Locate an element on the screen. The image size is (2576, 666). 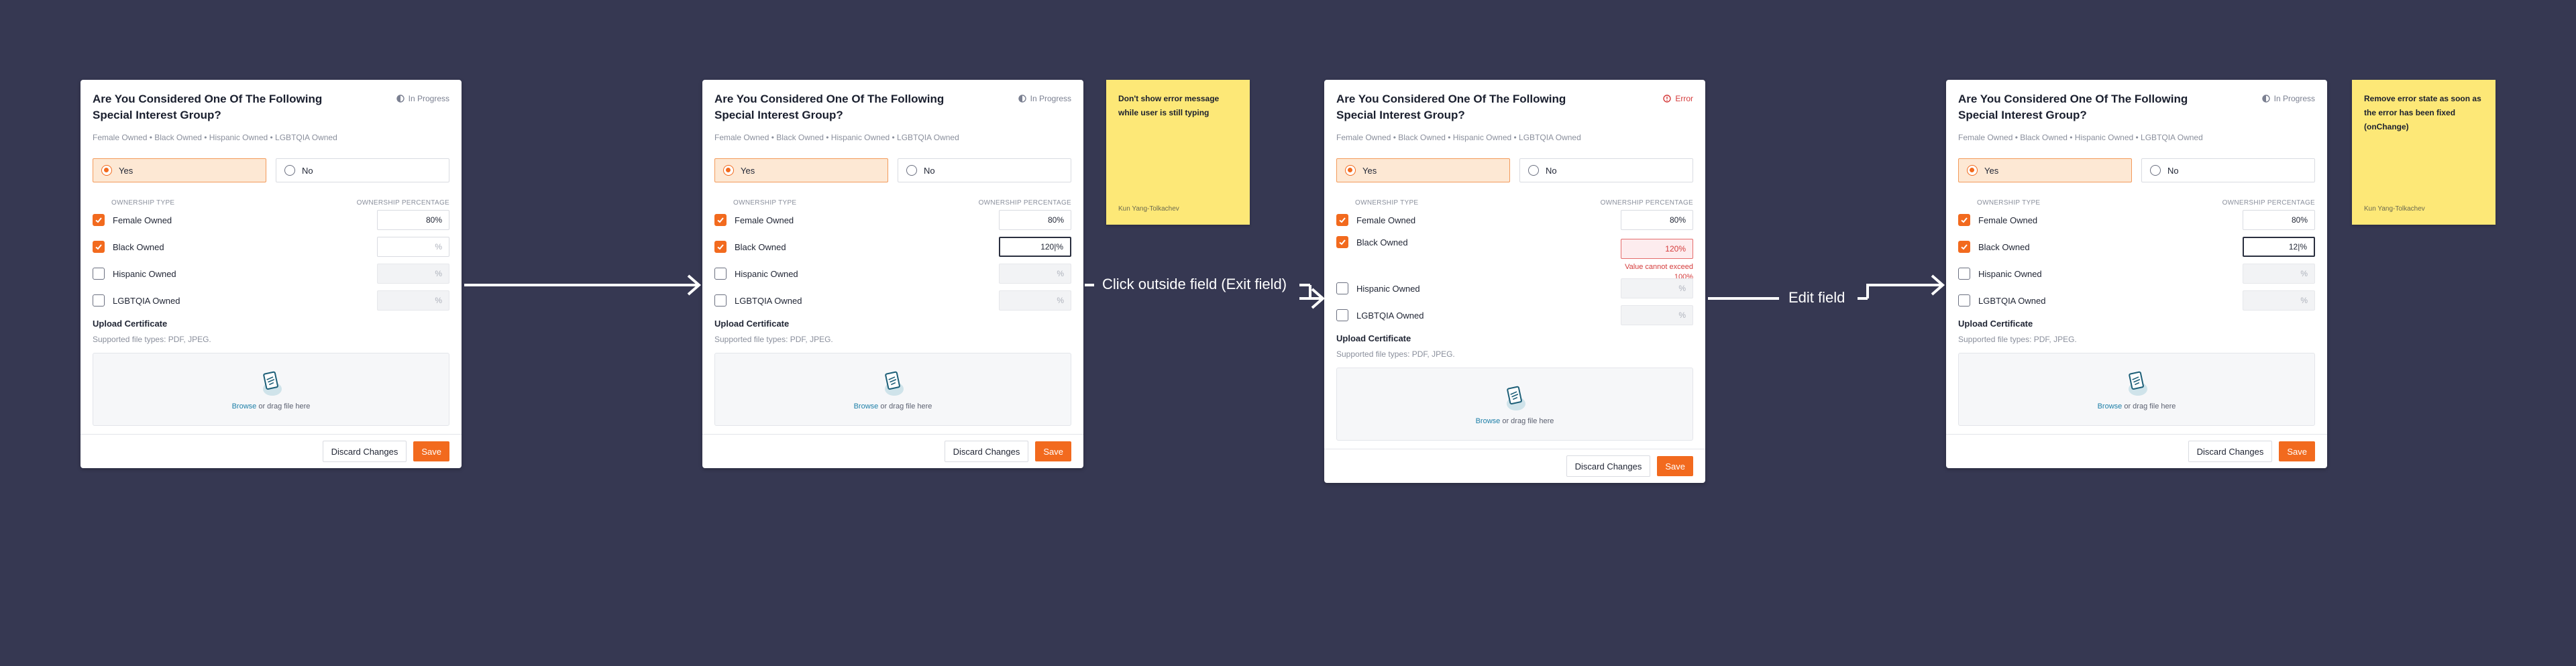
percentage-input-black: 12|% is located at coordinates (2279, 247).